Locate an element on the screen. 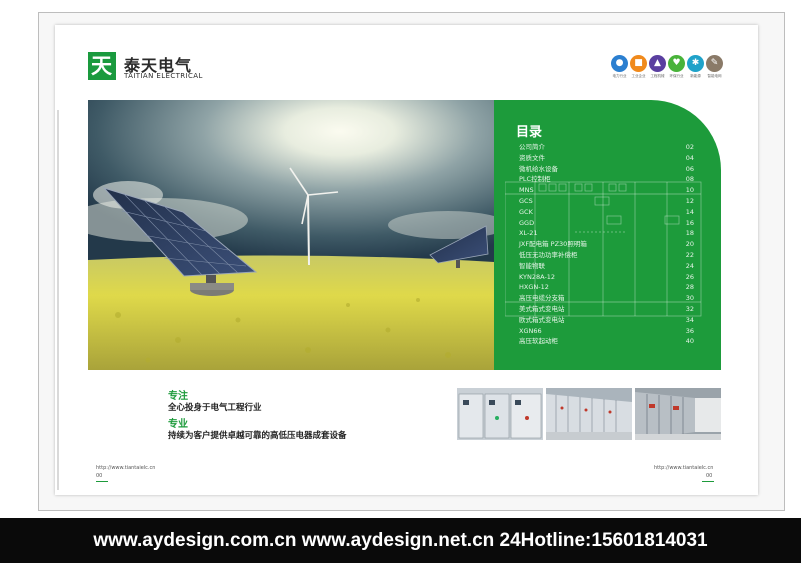  tagline-text-professional: 持续为客户提供卓越可靠的高低压电器成套设备 is located at coordinates (257, 436).